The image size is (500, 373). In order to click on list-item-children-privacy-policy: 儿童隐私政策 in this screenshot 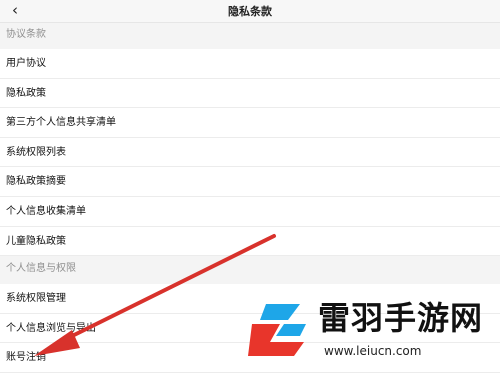, I will do `click(250, 242)`.